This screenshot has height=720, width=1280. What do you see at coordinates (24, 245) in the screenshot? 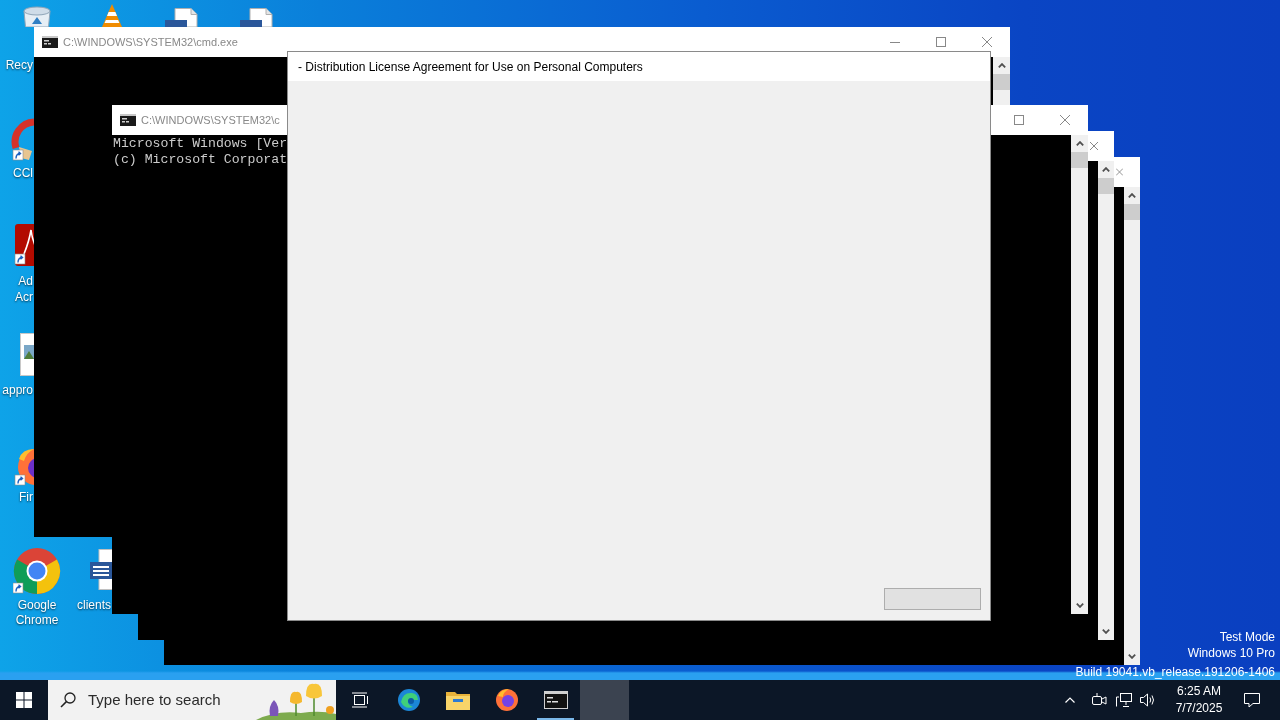
I see `document-app-icon` at bounding box center [24, 245].